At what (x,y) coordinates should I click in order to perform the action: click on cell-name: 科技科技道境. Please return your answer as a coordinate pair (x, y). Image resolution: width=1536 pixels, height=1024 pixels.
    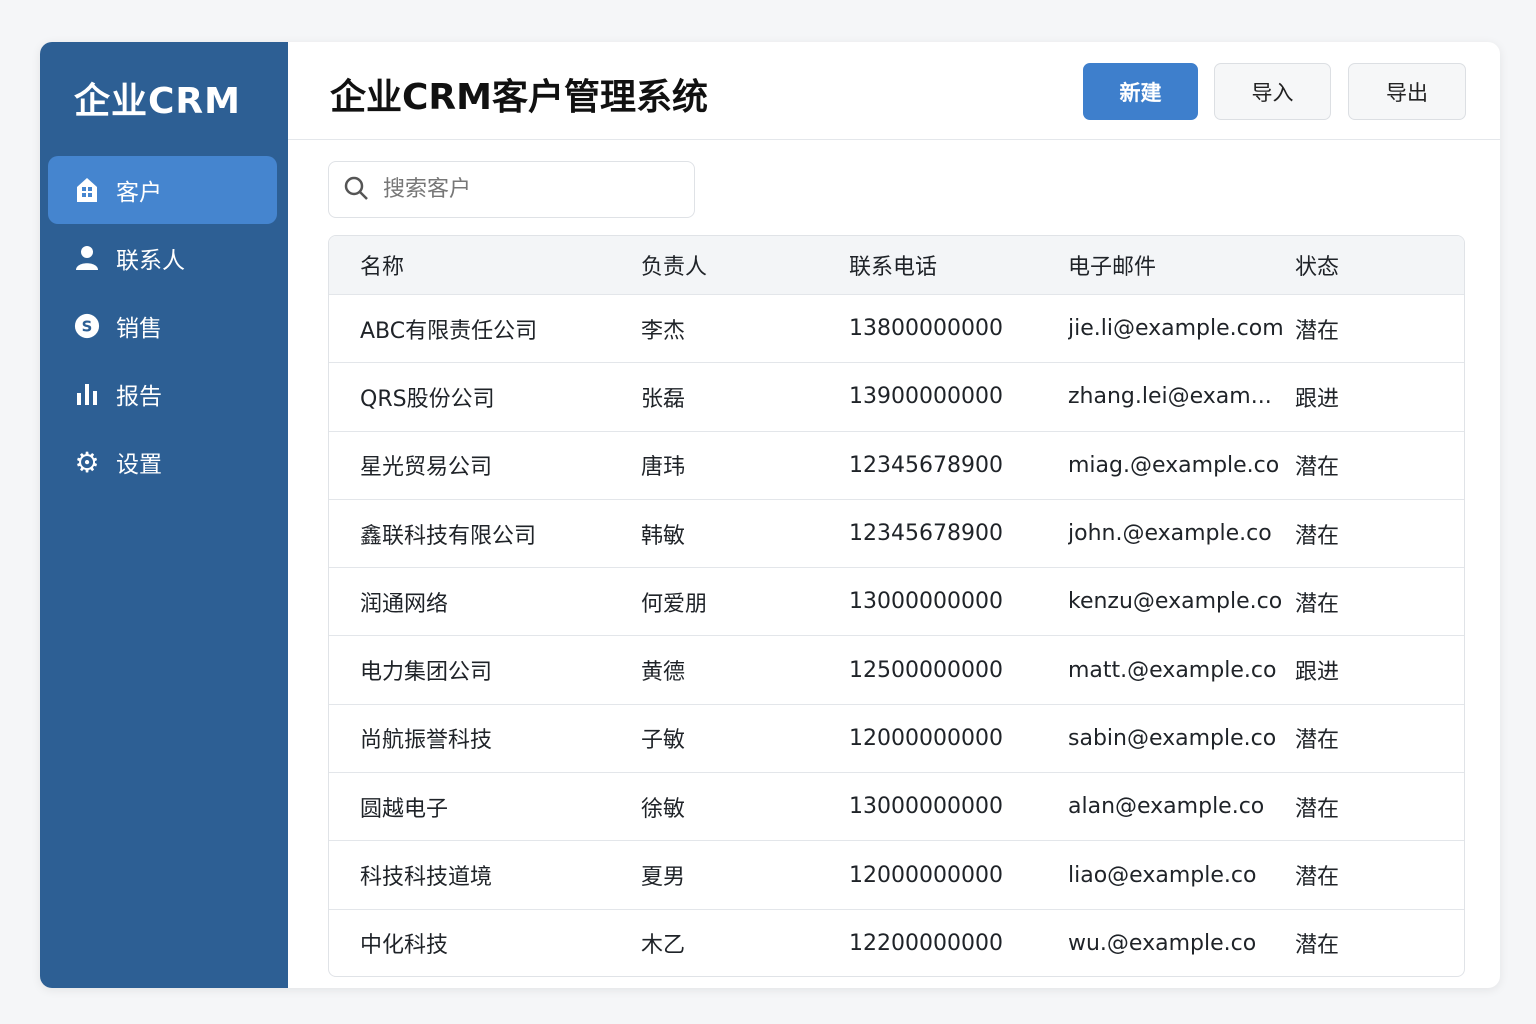
    Looking at the image, I should click on (426, 878).